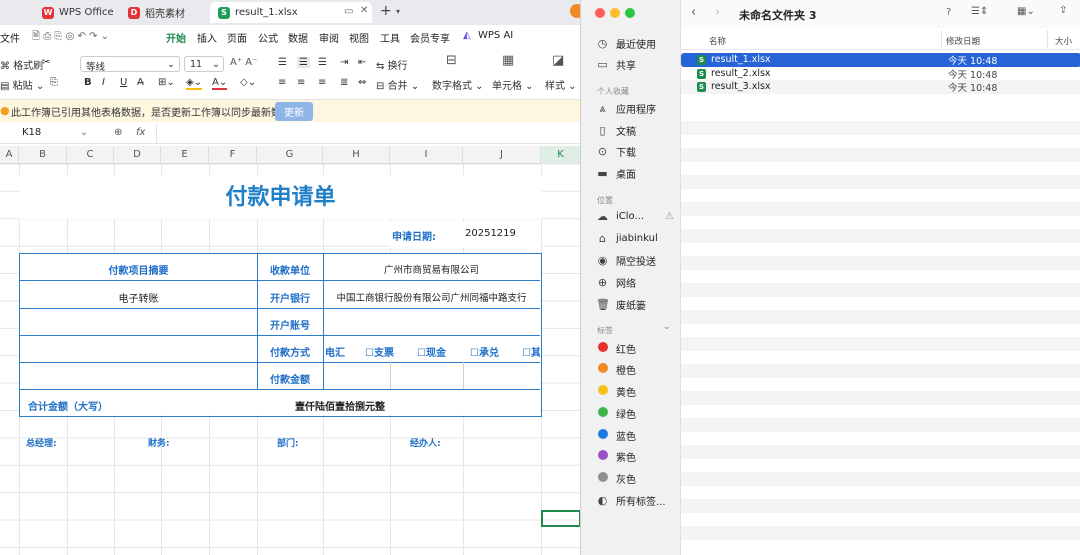  I want to click on style-button: 样式 ⌄, so click(561, 84).